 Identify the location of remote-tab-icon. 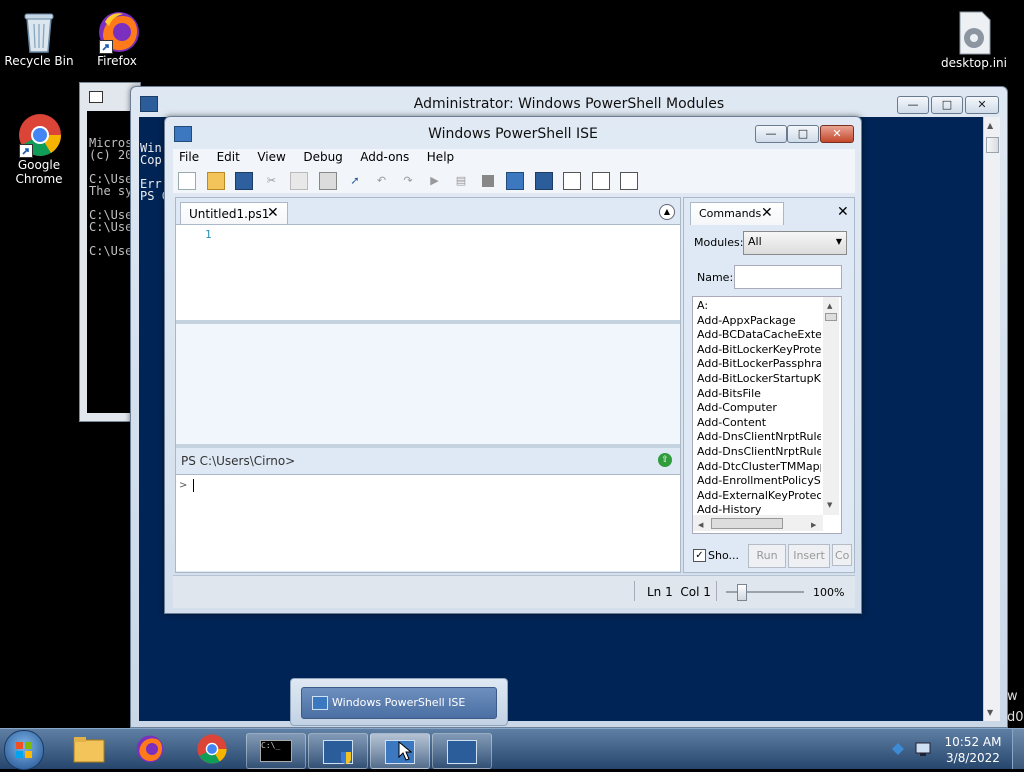
(515, 181).